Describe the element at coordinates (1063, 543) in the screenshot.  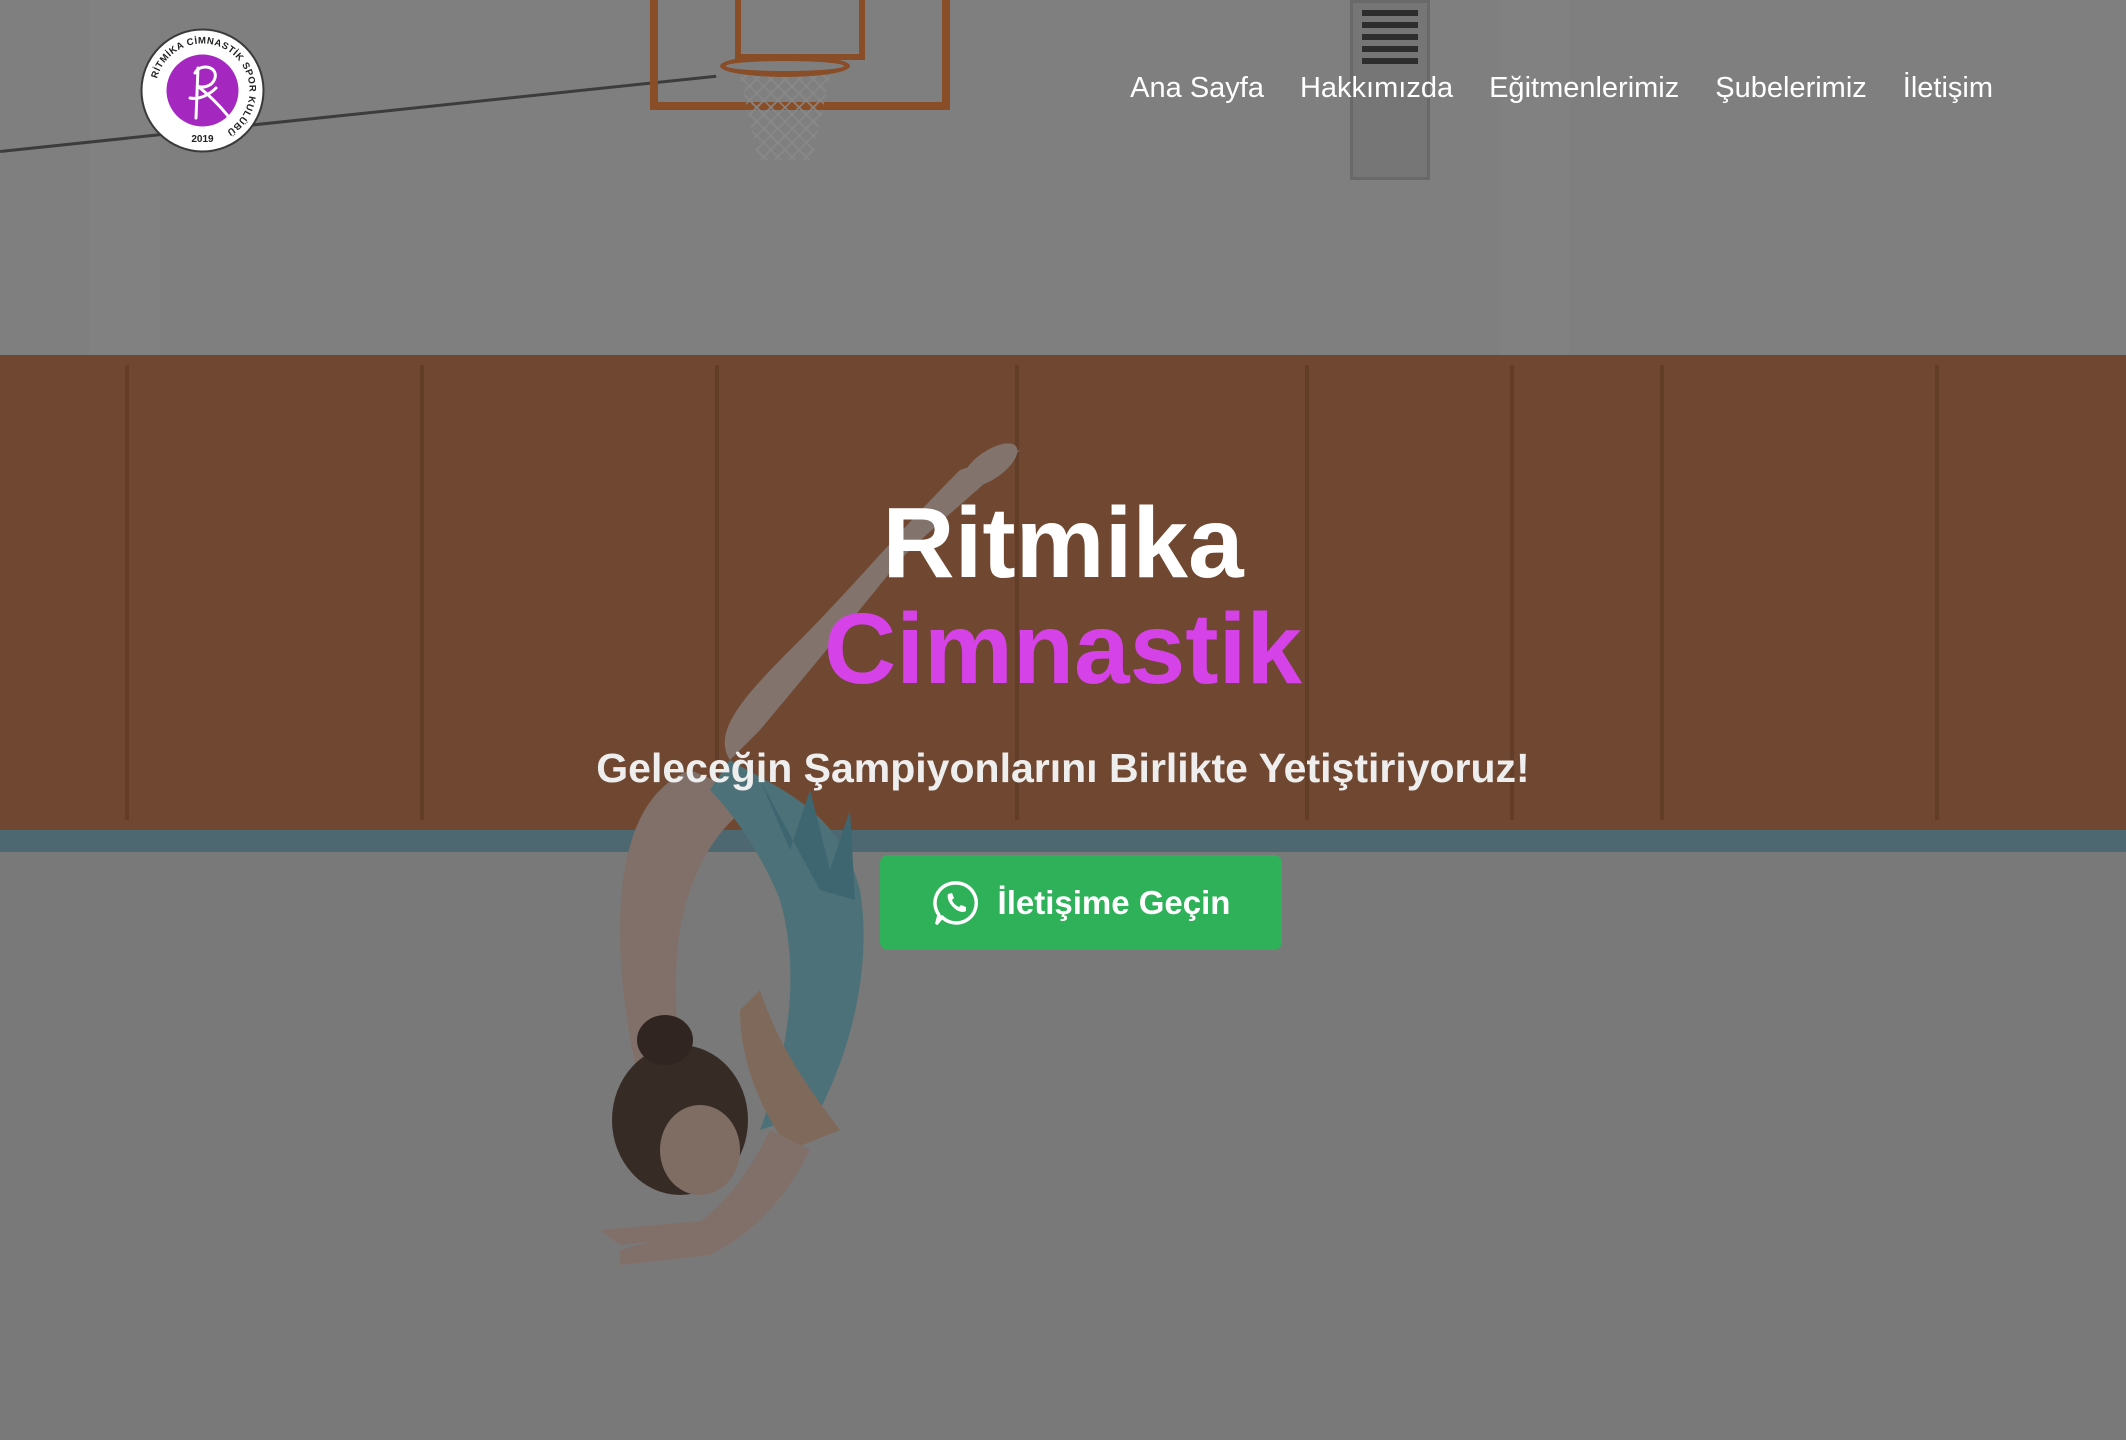
I see `hero-title-line-1: Ritmika` at that location.